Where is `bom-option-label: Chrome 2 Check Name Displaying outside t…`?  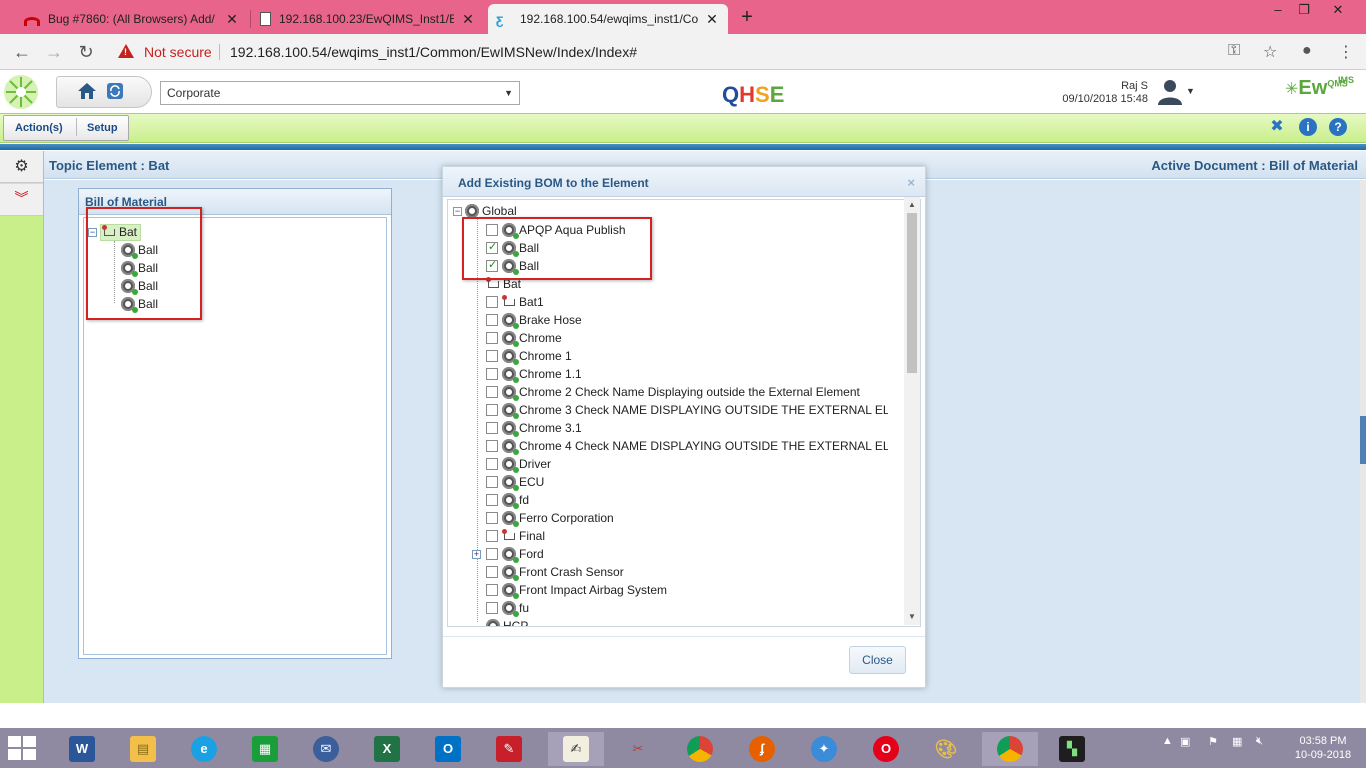 bom-option-label: Chrome 2 Check Name Displaying outside t… is located at coordinates (689, 392).